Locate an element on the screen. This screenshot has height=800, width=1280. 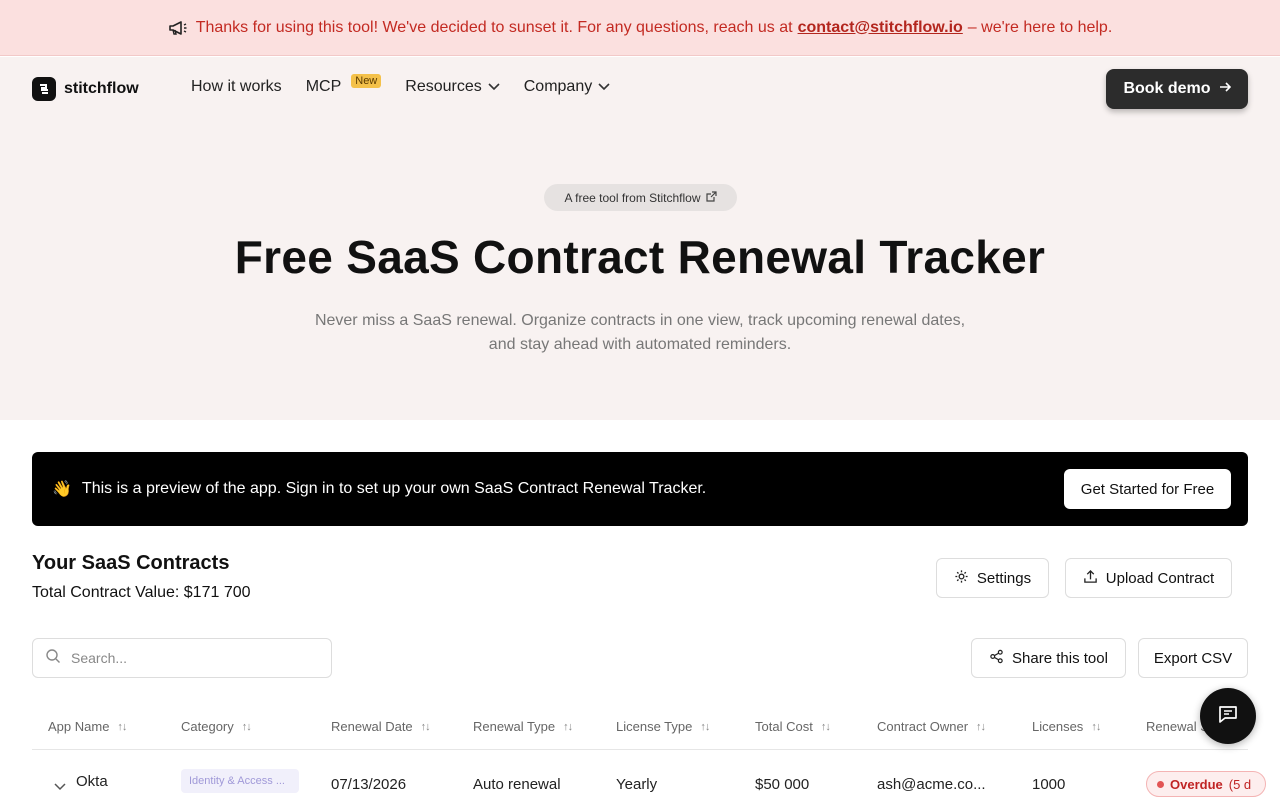
banner-text-after: – we're here to help. is located at coordinates (1040, 27).